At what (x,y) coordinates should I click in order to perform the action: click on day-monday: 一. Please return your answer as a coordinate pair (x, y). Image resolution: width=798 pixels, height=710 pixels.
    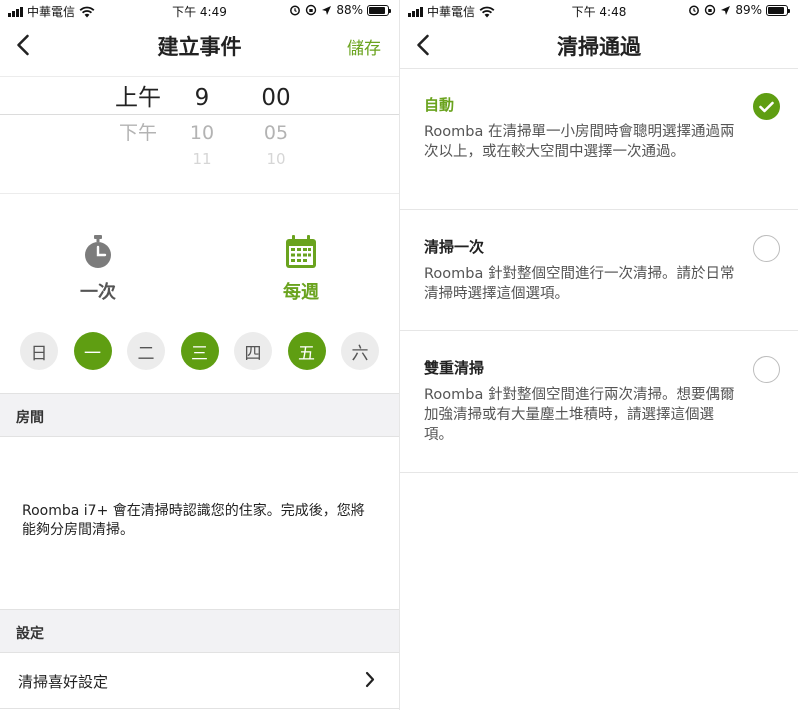
    Looking at the image, I should click on (92, 351).